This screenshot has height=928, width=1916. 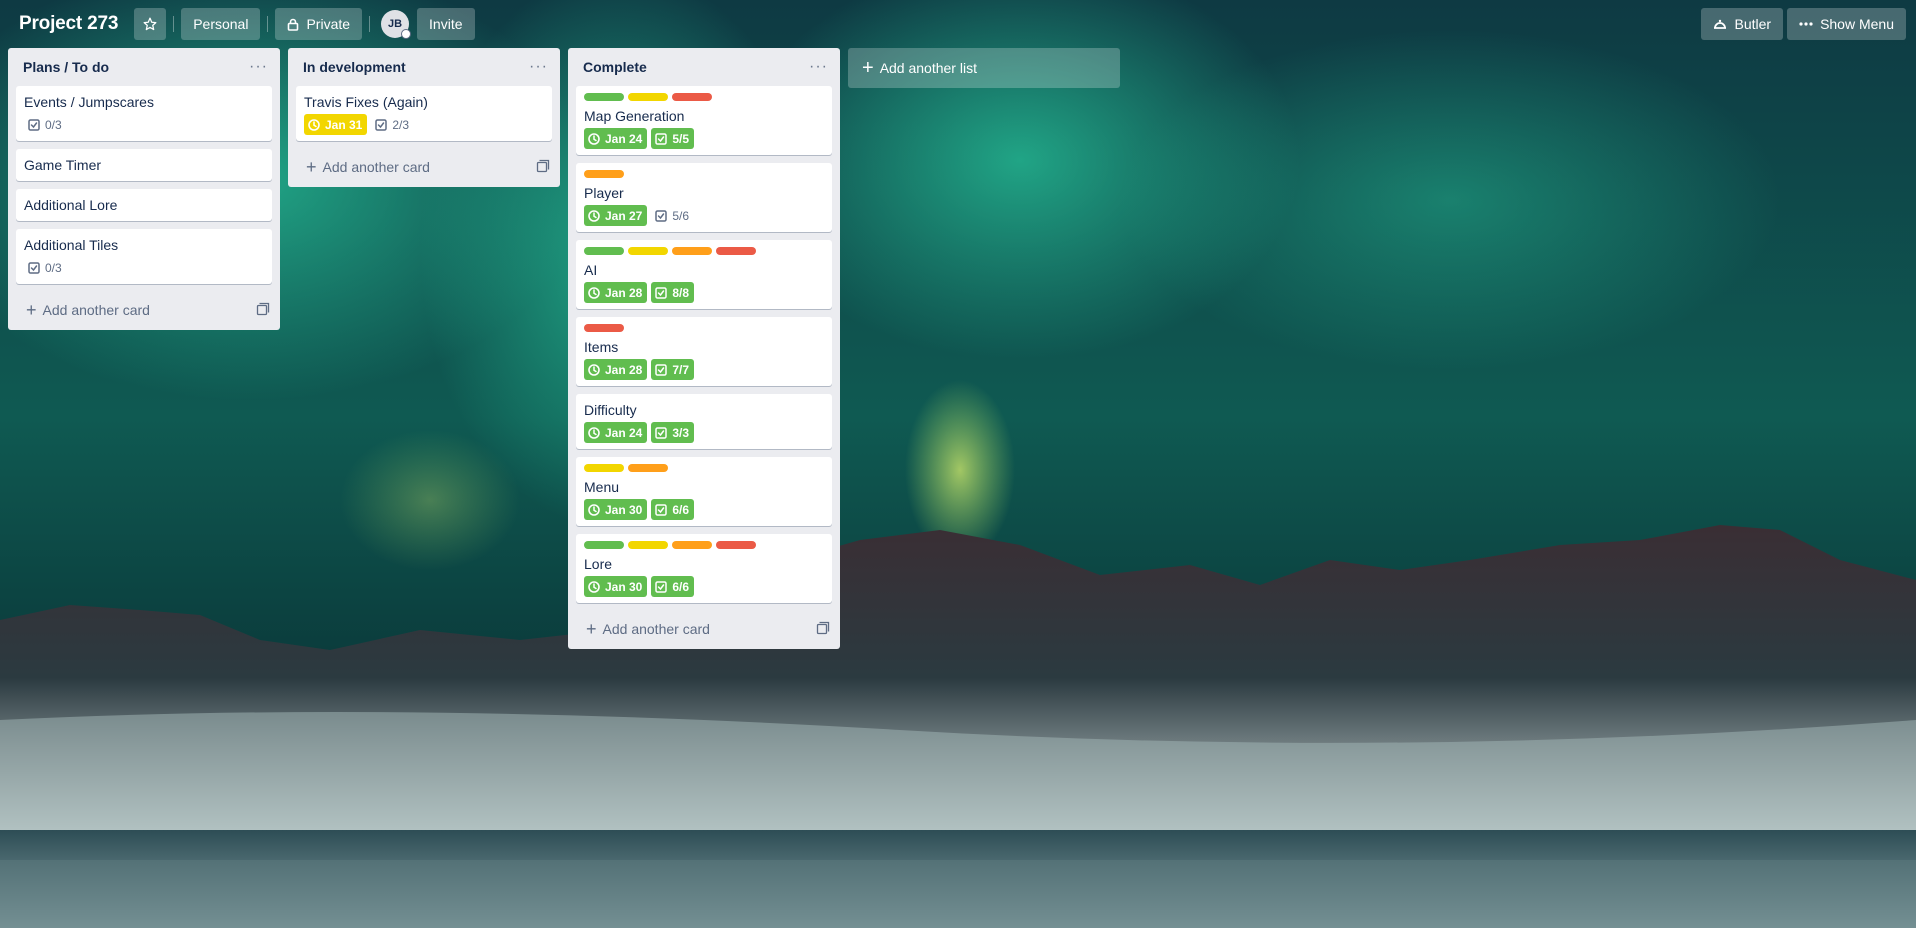 What do you see at coordinates (71, 205) in the screenshot?
I see `card-title: Additional Lore` at bounding box center [71, 205].